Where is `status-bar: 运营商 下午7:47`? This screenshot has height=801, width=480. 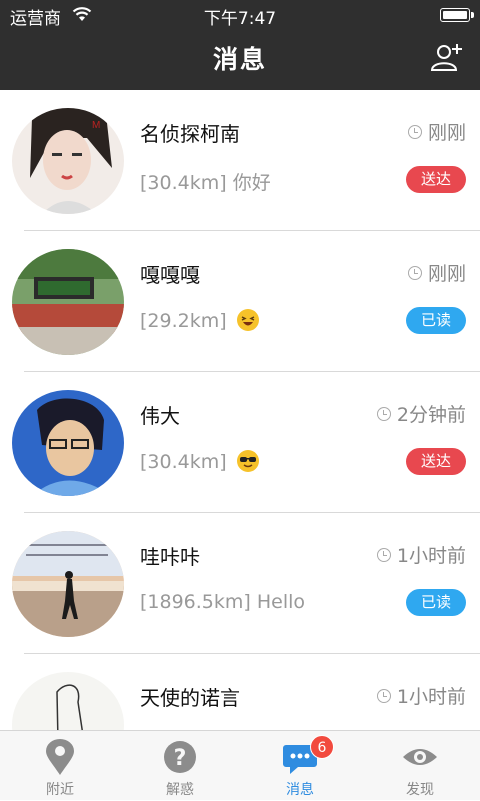
status-bar: 运营商 下午7:47 is located at coordinates (240, 15).